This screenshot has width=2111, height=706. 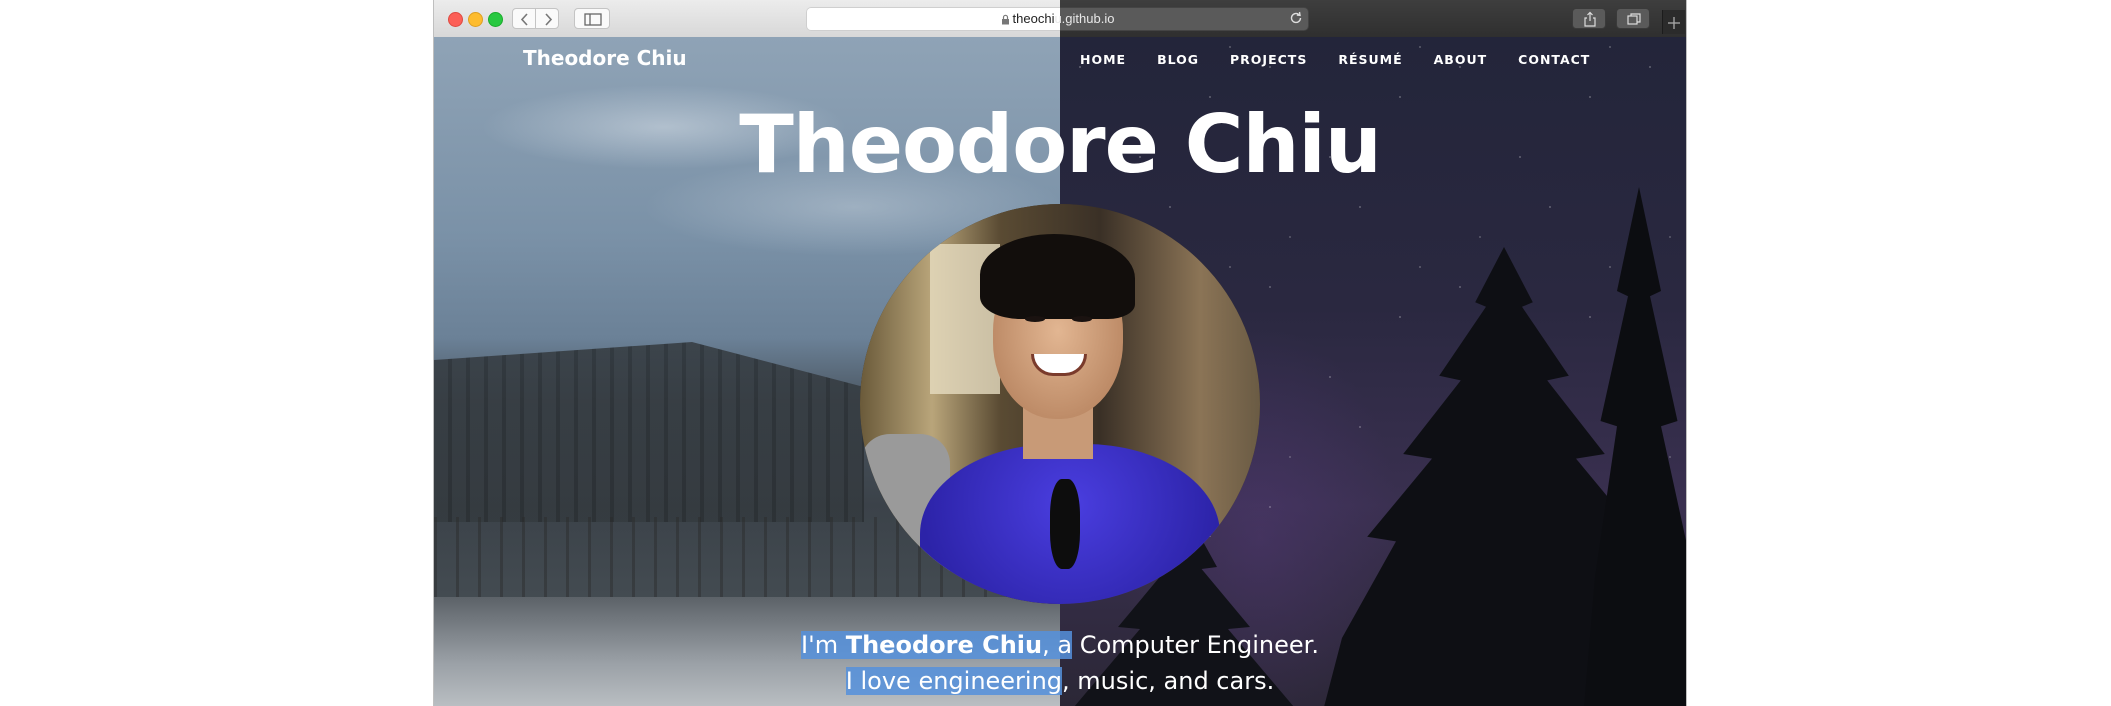 I want to click on nav-contact: CONTACT, so click(x=1554, y=60).